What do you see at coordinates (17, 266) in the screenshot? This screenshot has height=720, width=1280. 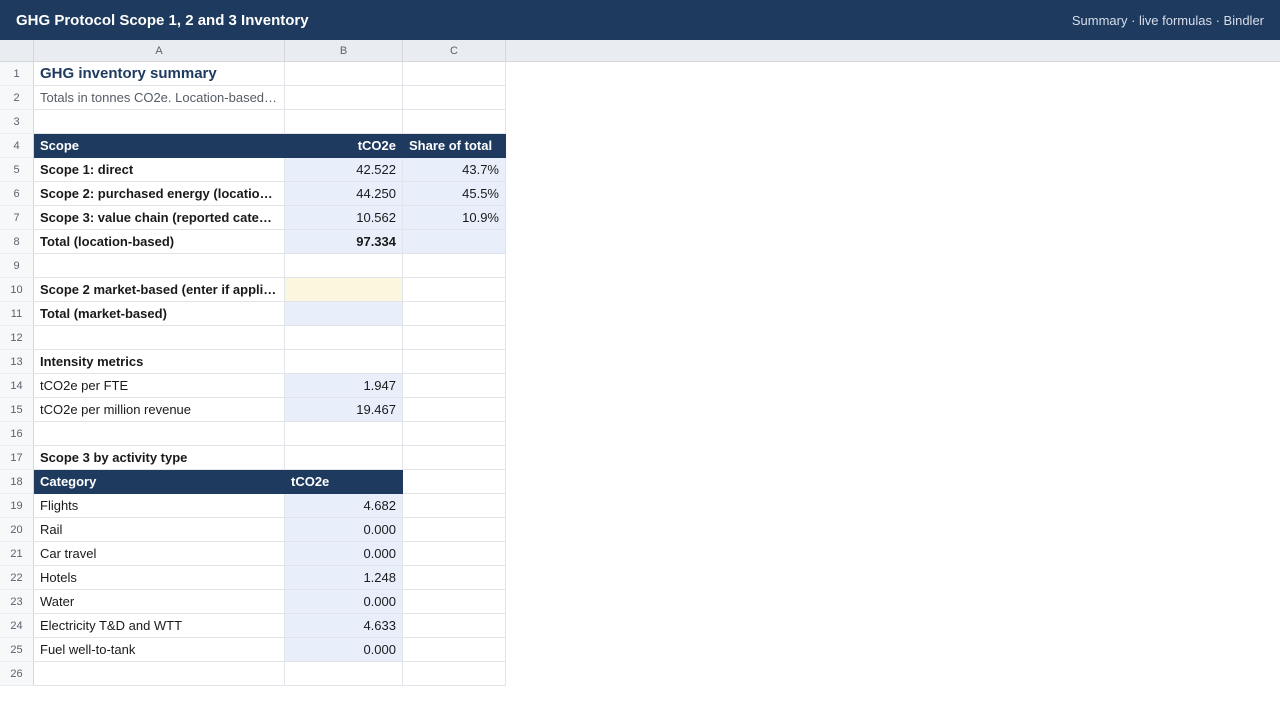 I see `row-header: 9` at bounding box center [17, 266].